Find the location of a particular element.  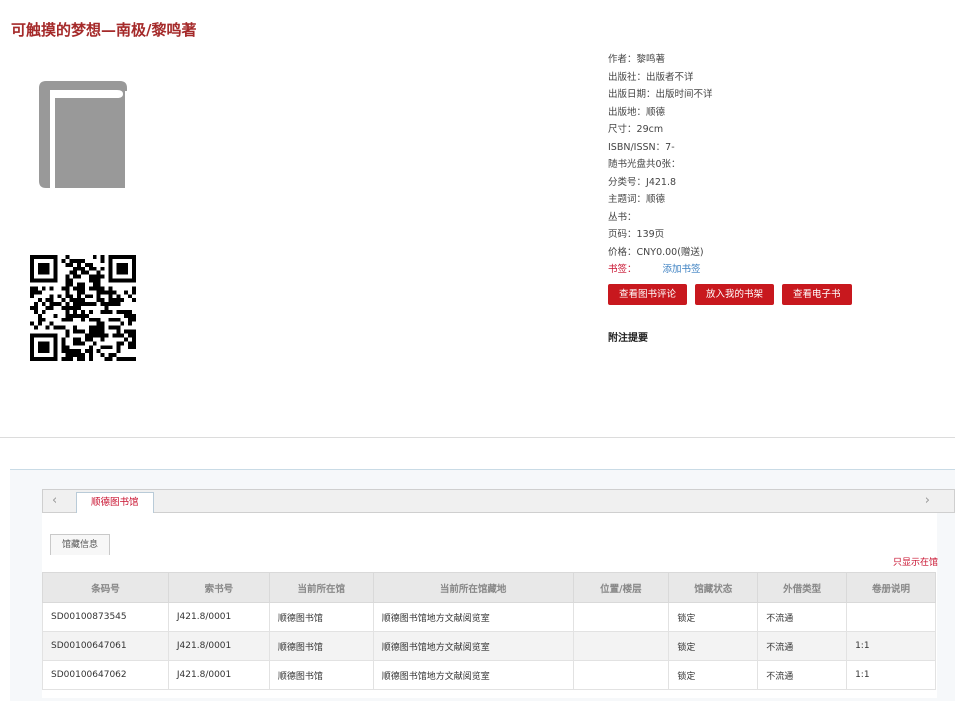

meta-author: 作者：黎鸣著 is located at coordinates (637, 59).